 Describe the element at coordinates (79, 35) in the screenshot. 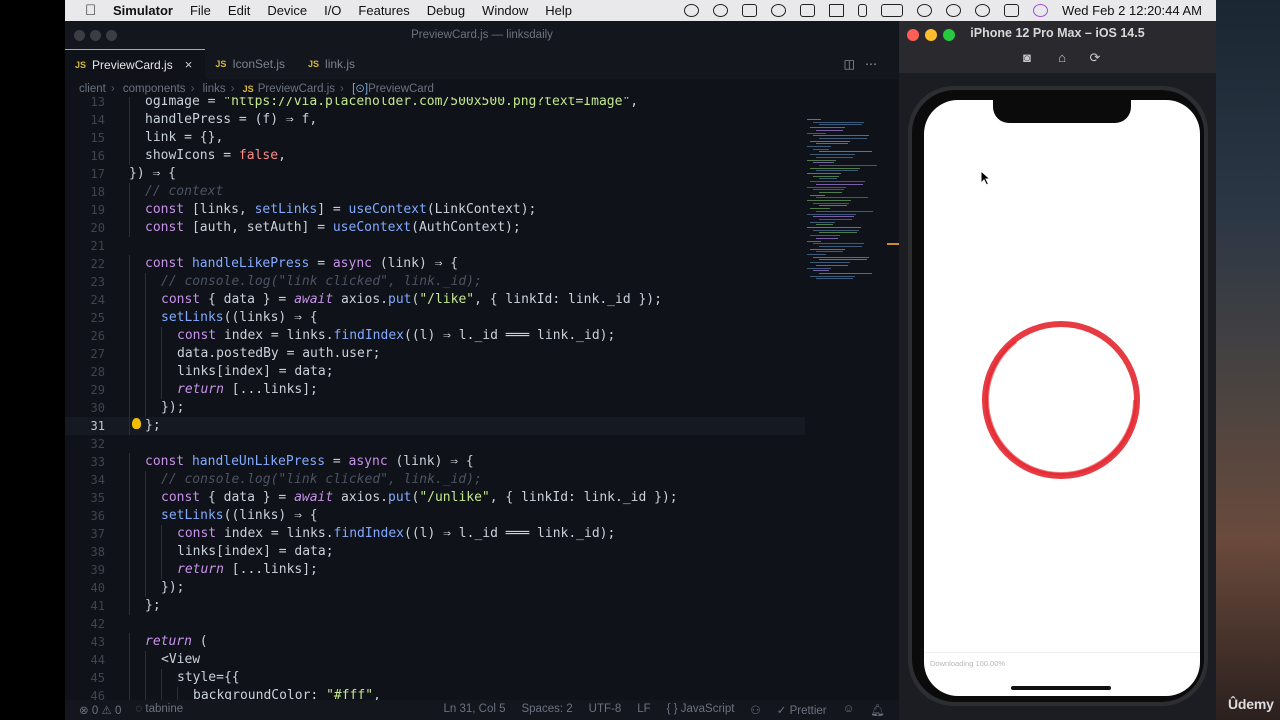

I see `close-window-icon` at that location.